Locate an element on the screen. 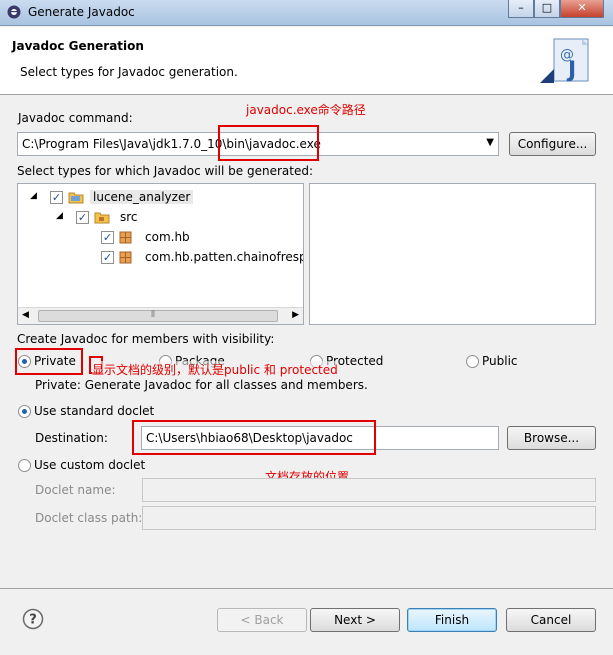  radio-standard-doclet-label: Use standard doclet is located at coordinates (94, 411).